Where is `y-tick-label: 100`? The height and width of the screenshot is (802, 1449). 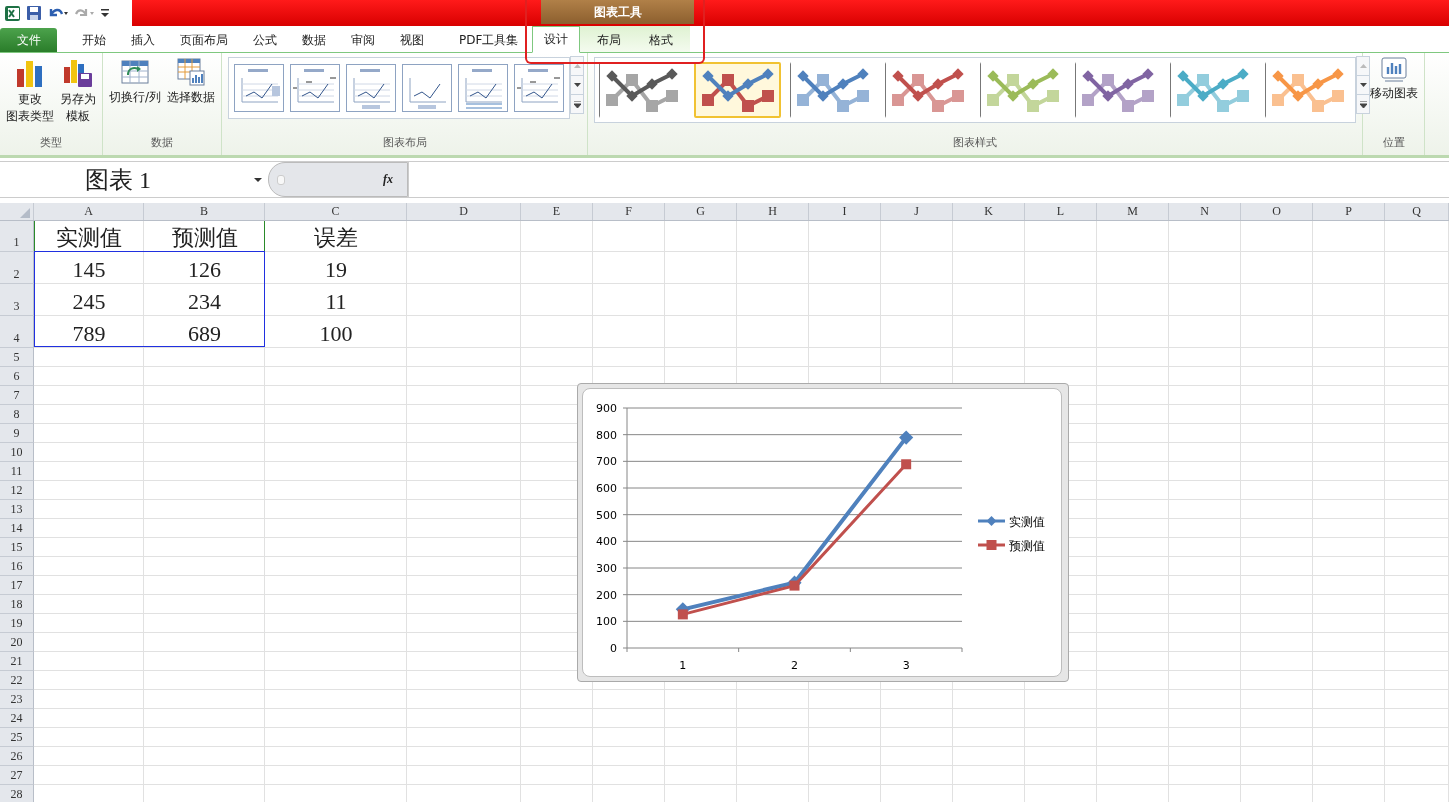 y-tick-label: 100 is located at coordinates (606, 622).